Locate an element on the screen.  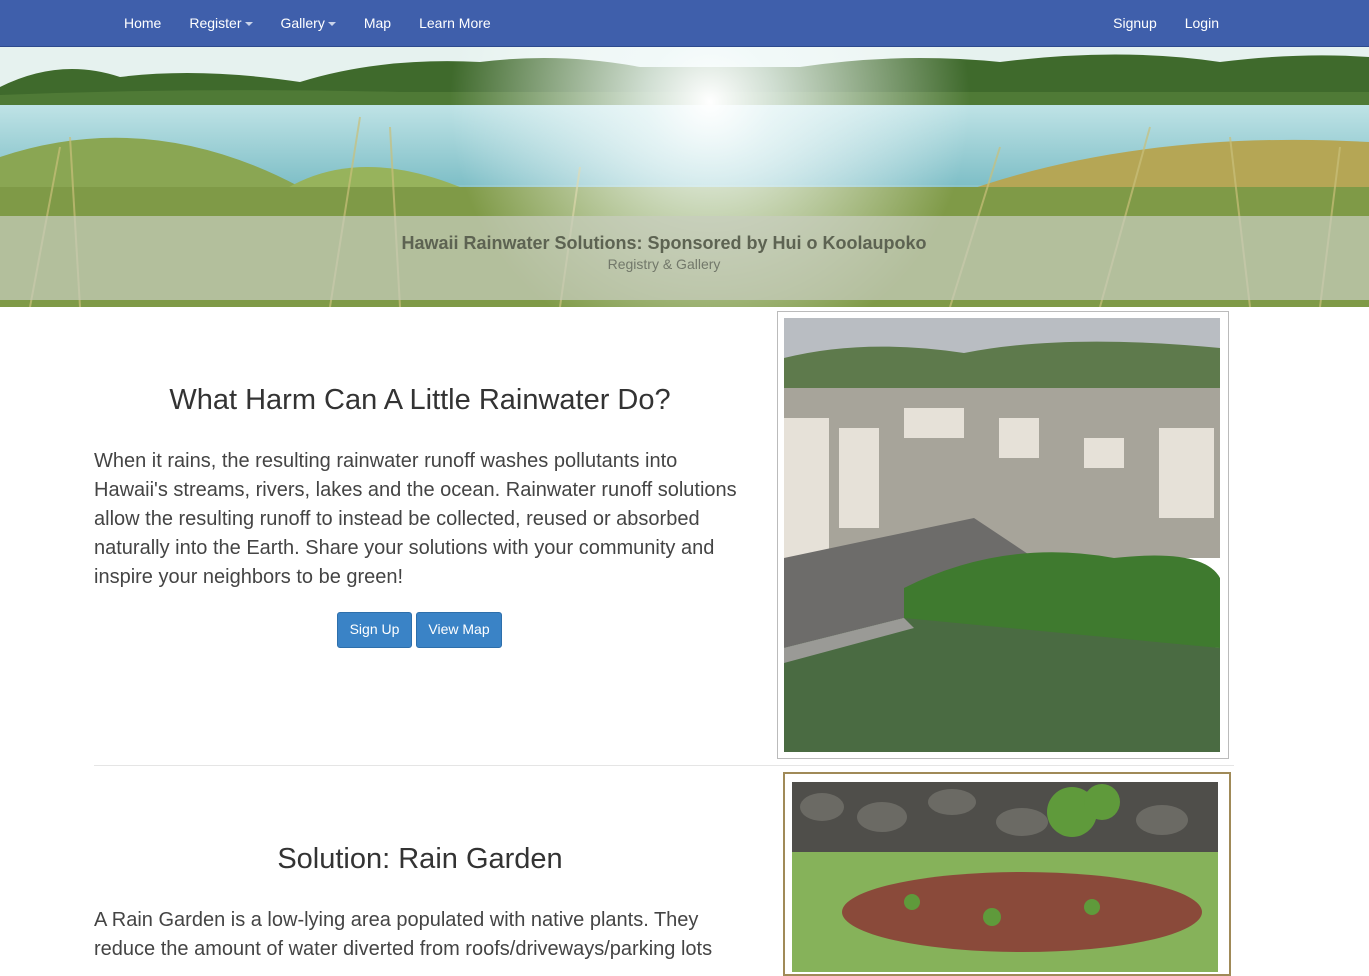
hero-subtitle: Registry & Gallery is located at coordinates (664, 264).